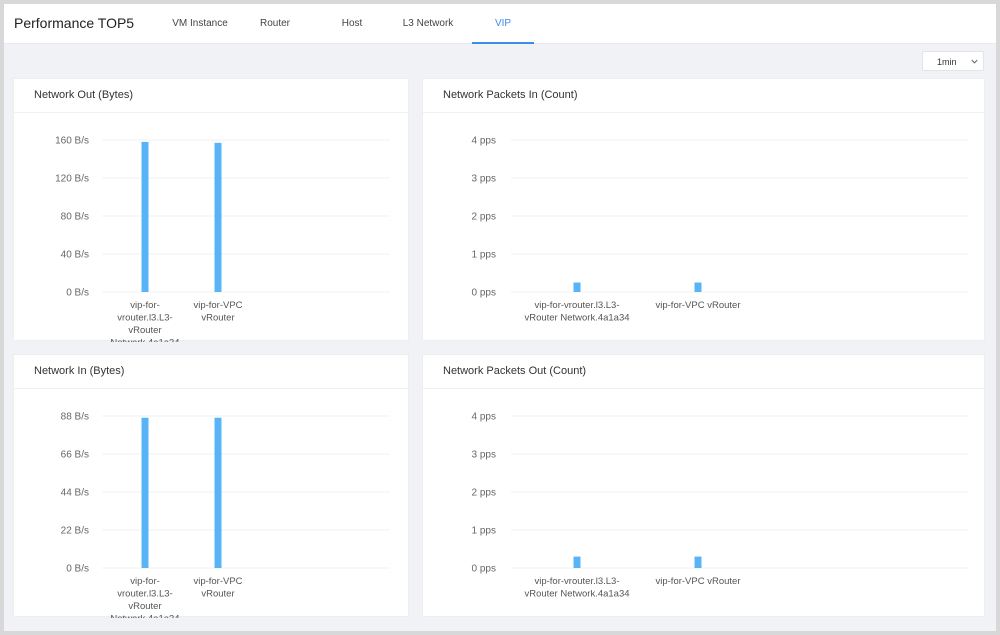  I want to click on tab-router: Router, so click(275, 24).